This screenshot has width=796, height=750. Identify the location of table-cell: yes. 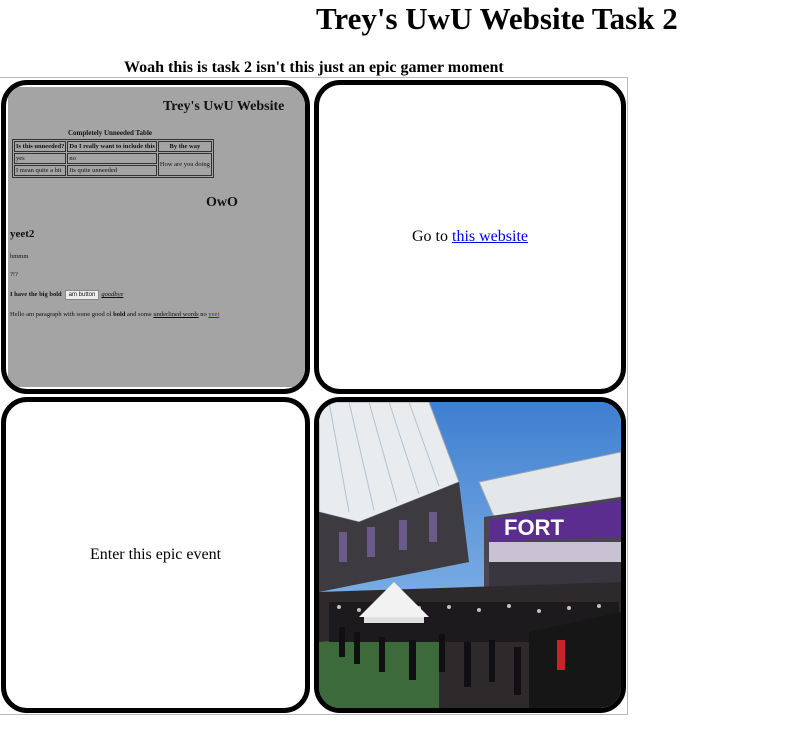
(40, 158).